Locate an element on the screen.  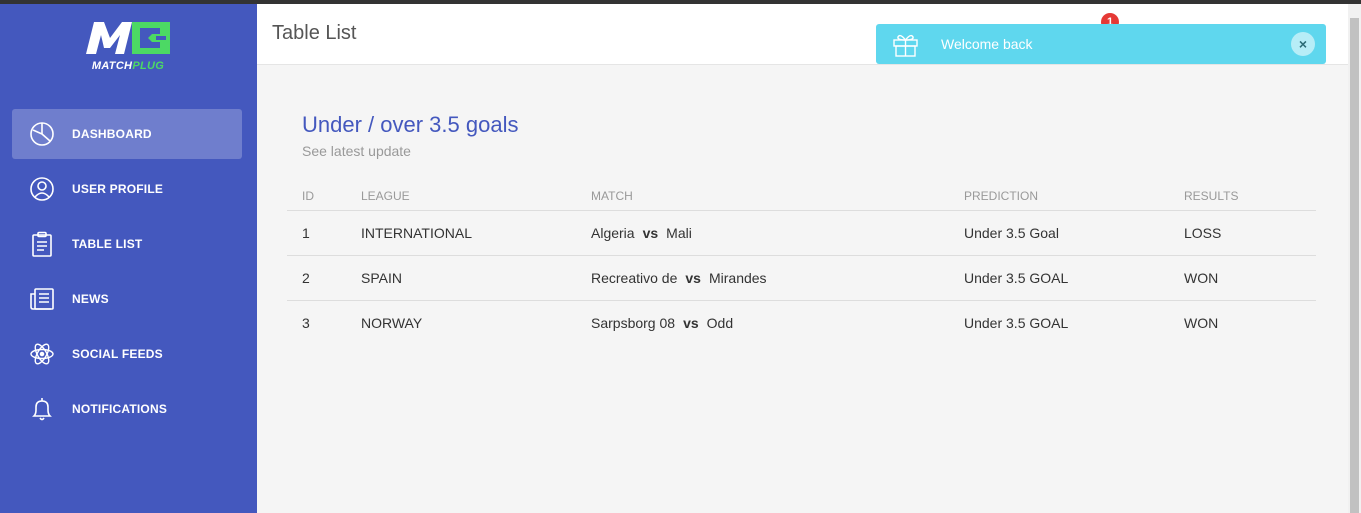
brand-logo: MATCHPLUG is located at coordinates (128, 46).